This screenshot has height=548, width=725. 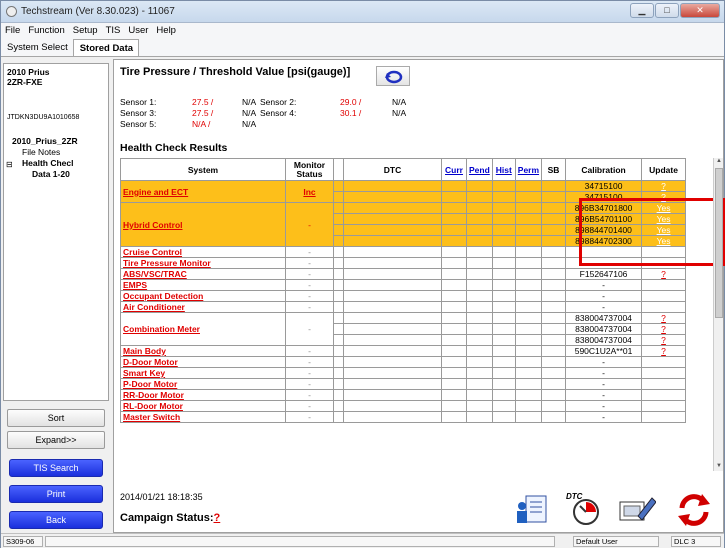 I want to click on tree-file-notes: File Notes, so click(x=41, y=152).